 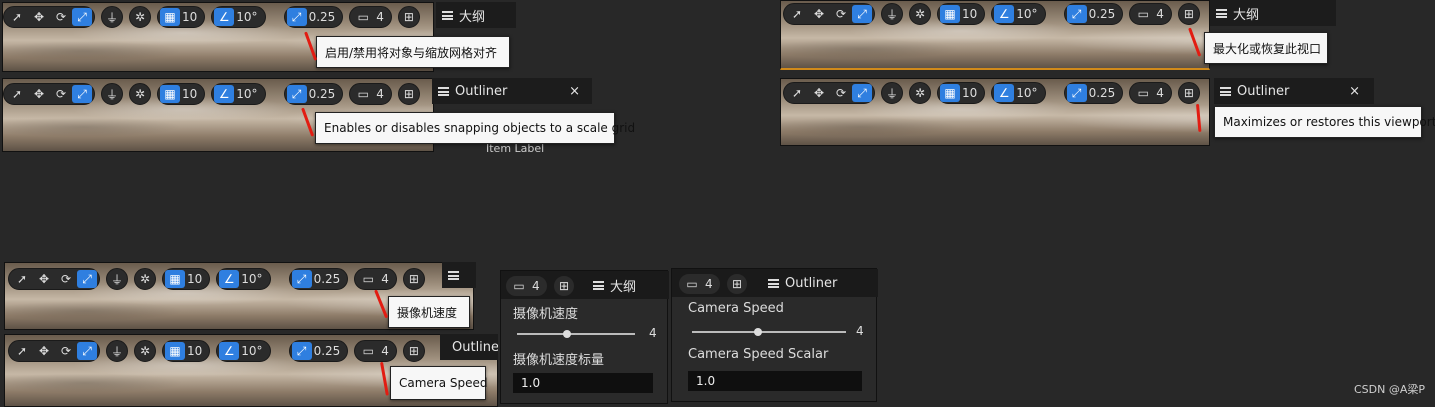 I want to click on outliner-header-cn: 大纲, so click(x=1273, y=13).